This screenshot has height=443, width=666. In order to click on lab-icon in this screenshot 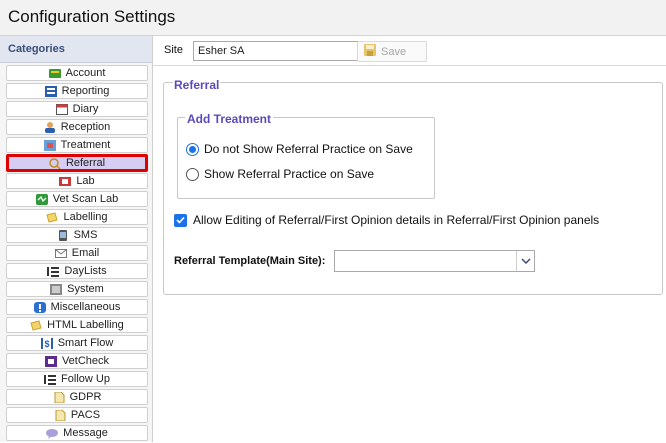, I will do `click(65, 181)`.